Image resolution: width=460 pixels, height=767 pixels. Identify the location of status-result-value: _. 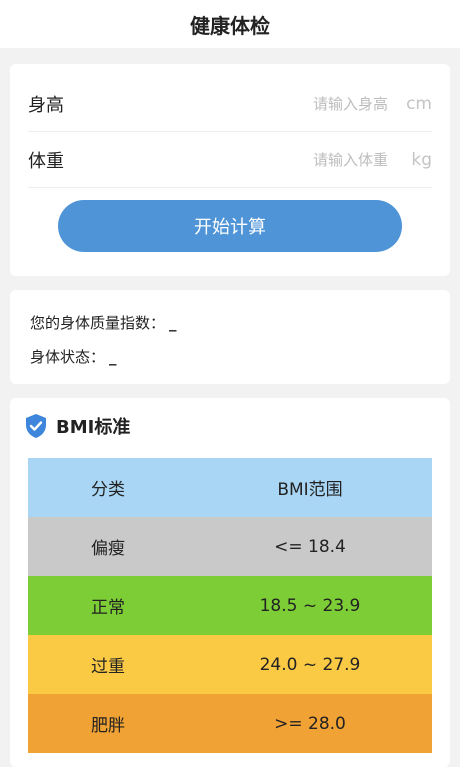
(113, 356).